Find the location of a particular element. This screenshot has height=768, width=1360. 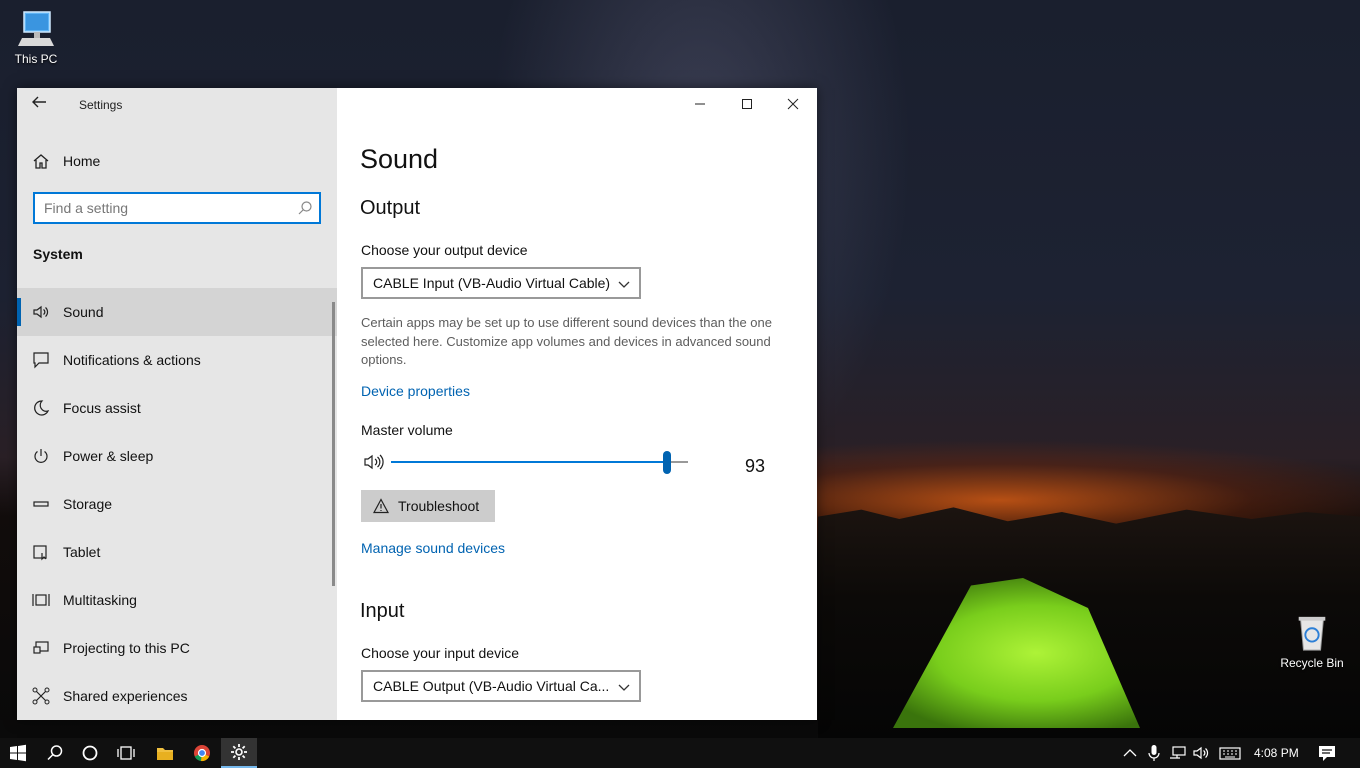

nav-item-shared-experiences: Shared experiences is located at coordinates (177, 696).